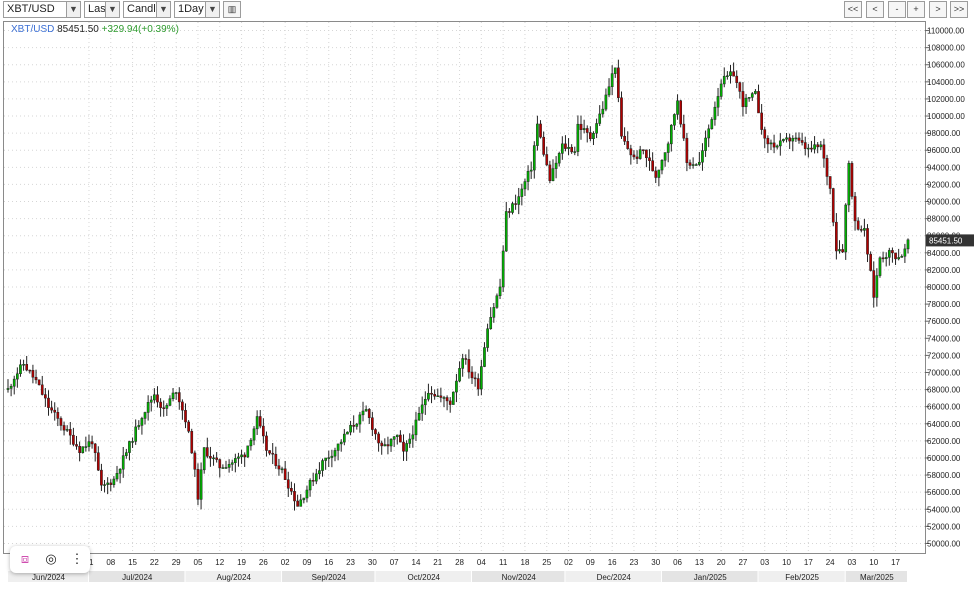 The width and height of the screenshot is (974, 593). Describe the element at coordinates (525, 562) in the screenshot. I see `date-tick-label: 18` at that location.